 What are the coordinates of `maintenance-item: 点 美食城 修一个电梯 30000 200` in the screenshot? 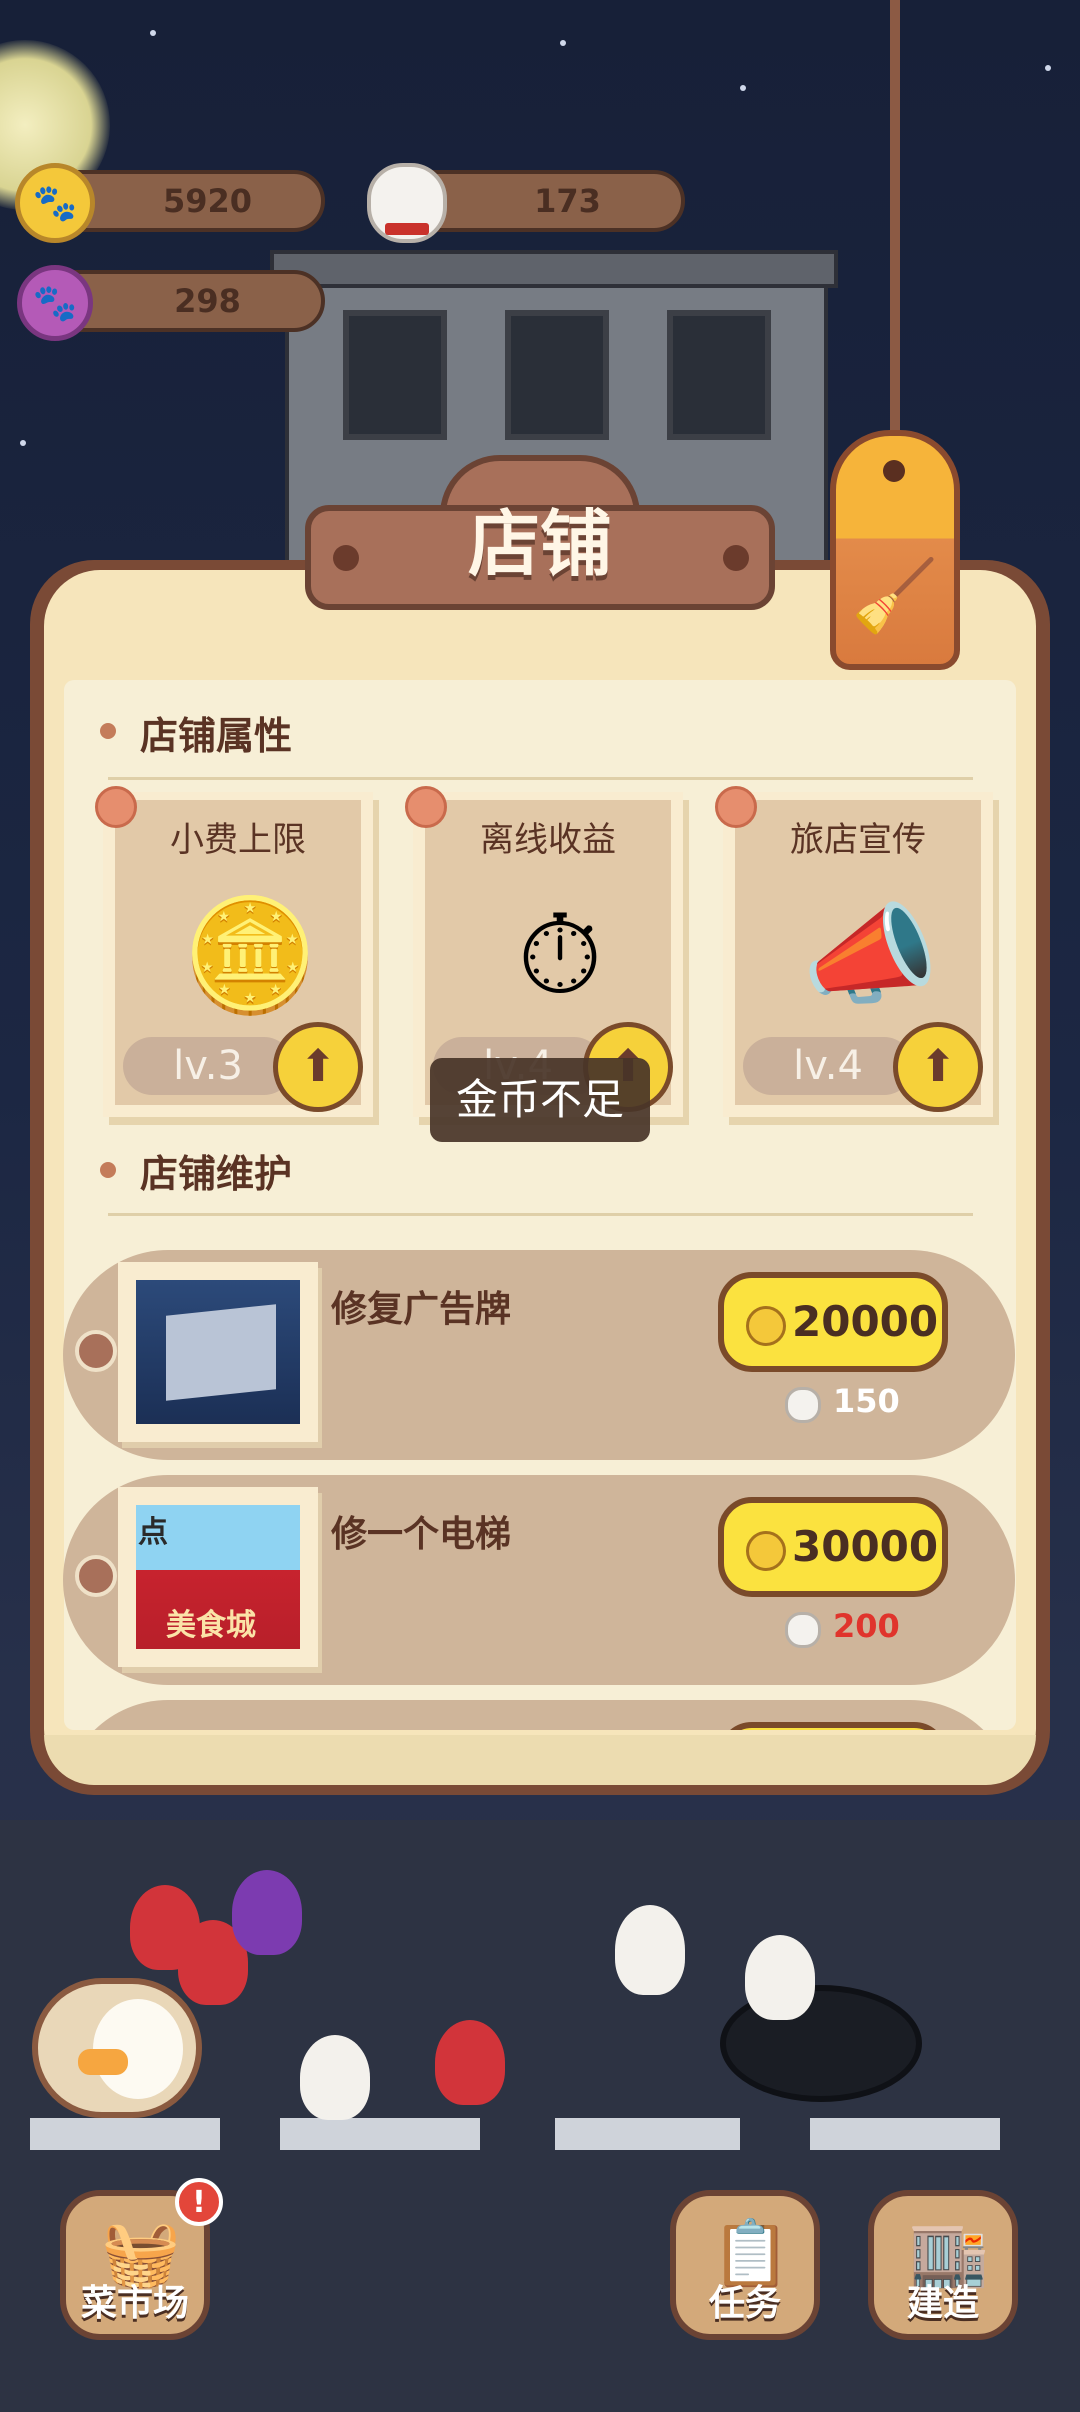 It's located at (539, 1580).